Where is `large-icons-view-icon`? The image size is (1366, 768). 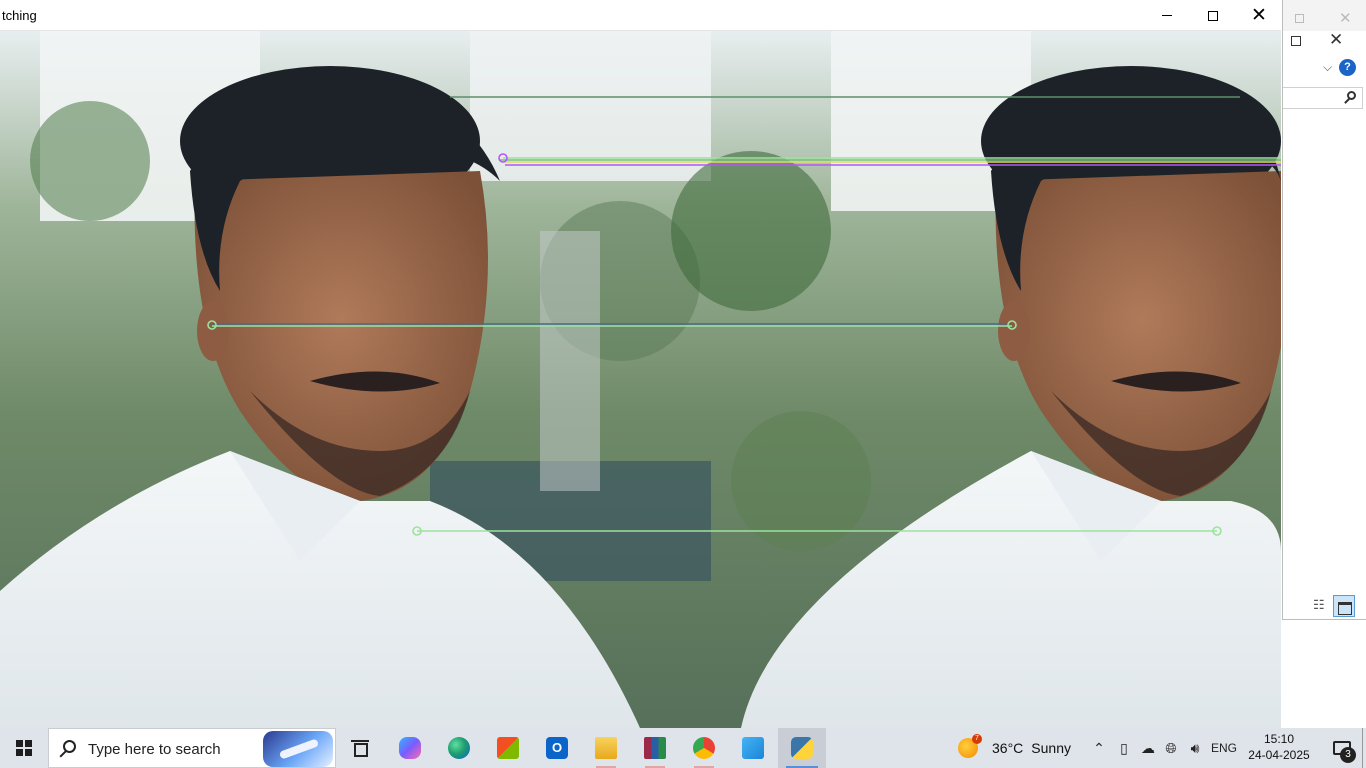 large-icons-view-icon is located at coordinates (1344, 606).